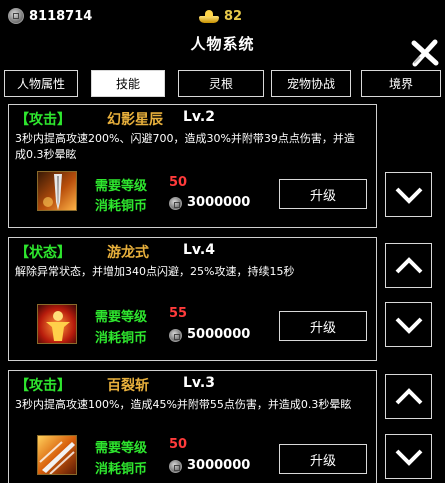 The height and width of the screenshot is (483, 445). What do you see at coordinates (183, 404) in the screenshot?
I see `skill-description: 3秒内提高攻速100%，造成45%并附带55点伤害，并造成0.3秒晕眩` at bounding box center [183, 404].